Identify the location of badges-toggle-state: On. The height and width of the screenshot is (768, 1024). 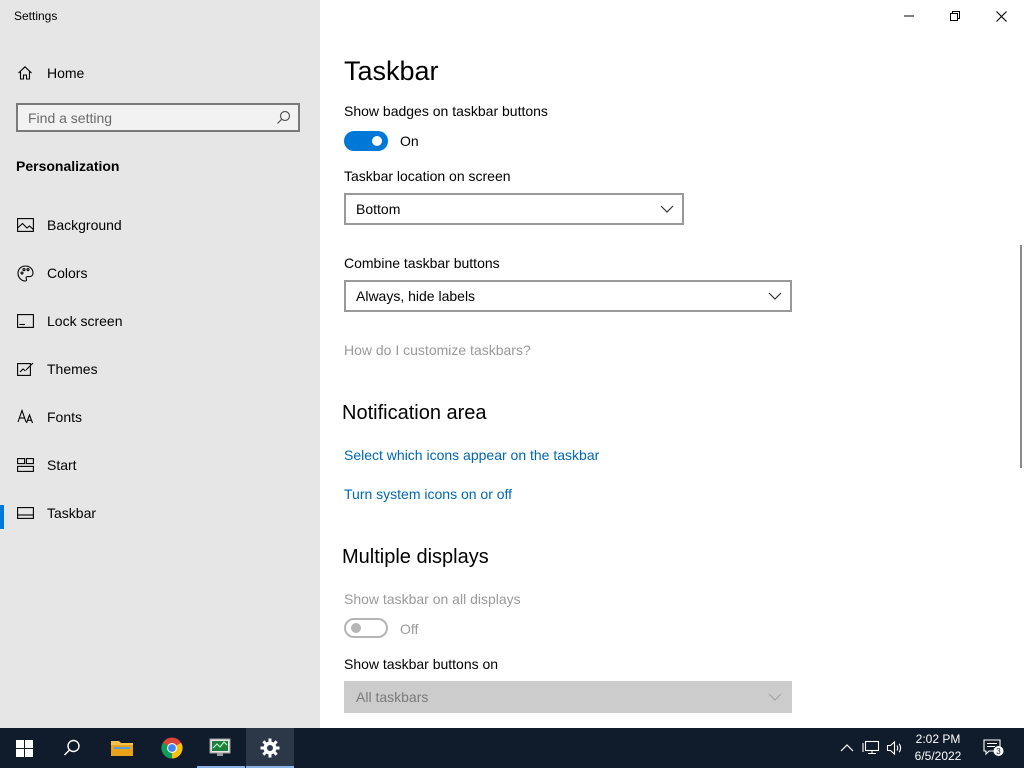
(409, 141).